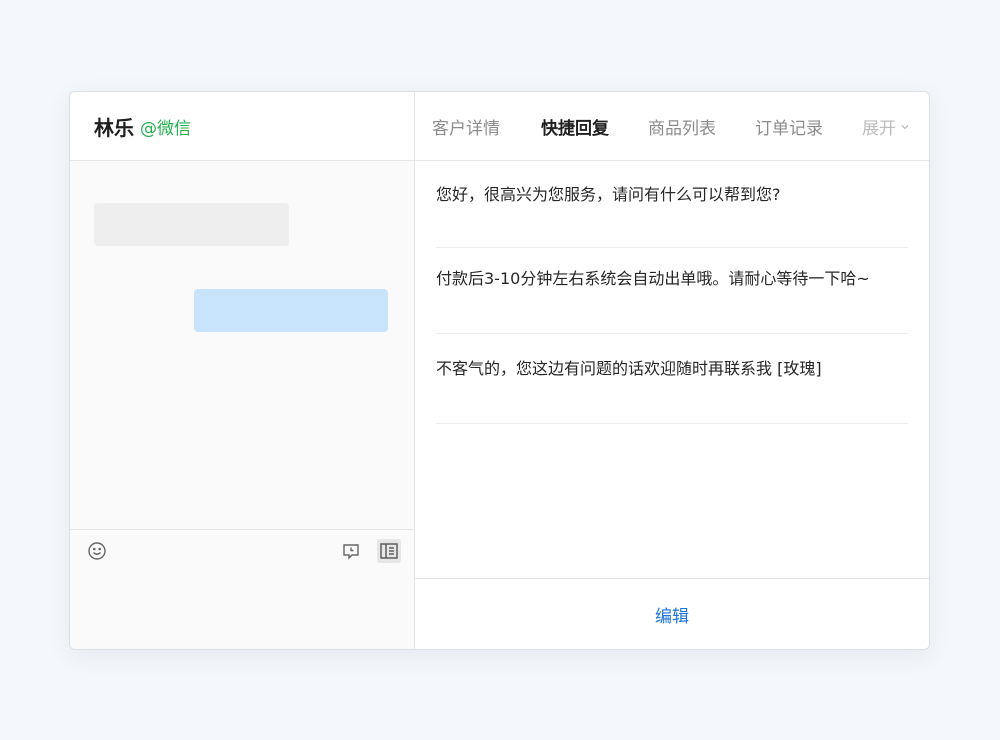 The height and width of the screenshot is (740, 1000). I want to click on tab-expand: 展开, so click(886, 126).